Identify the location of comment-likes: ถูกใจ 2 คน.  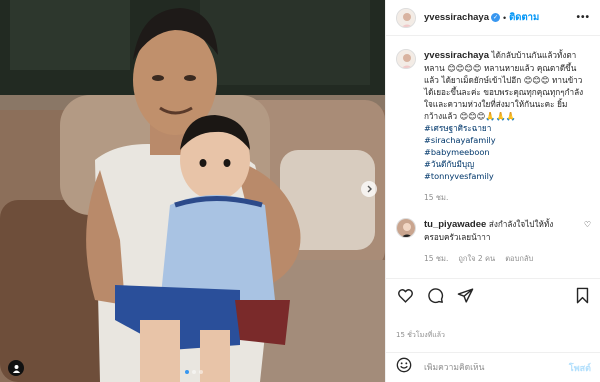
(476, 259).